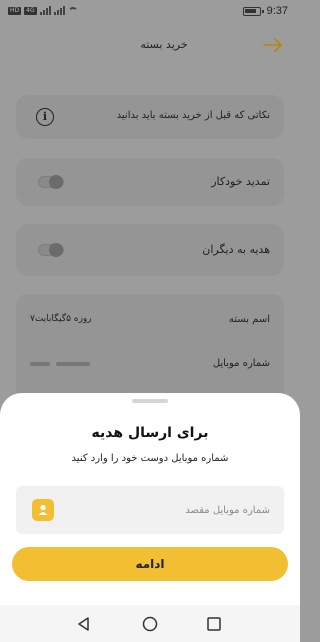  Describe the element at coordinates (193, 115) in the screenshot. I see `notes-label: نکاتی که قبل از خرید بسته باید بدانید` at that location.